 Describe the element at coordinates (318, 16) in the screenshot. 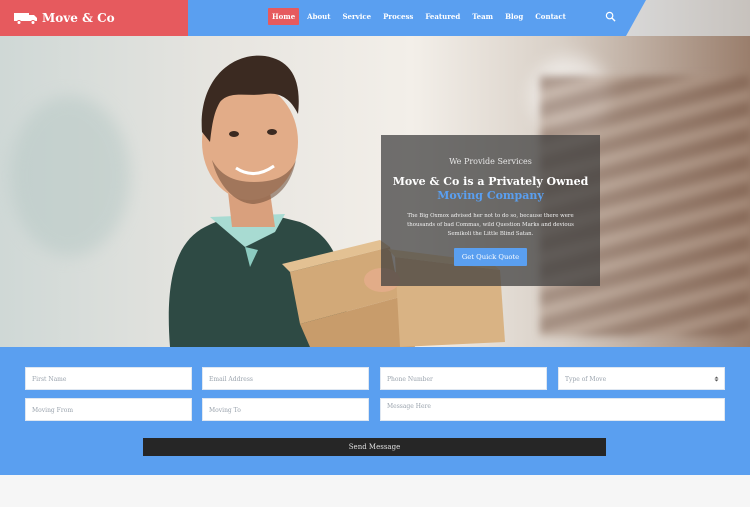

I see `nav-item-about: About` at that location.